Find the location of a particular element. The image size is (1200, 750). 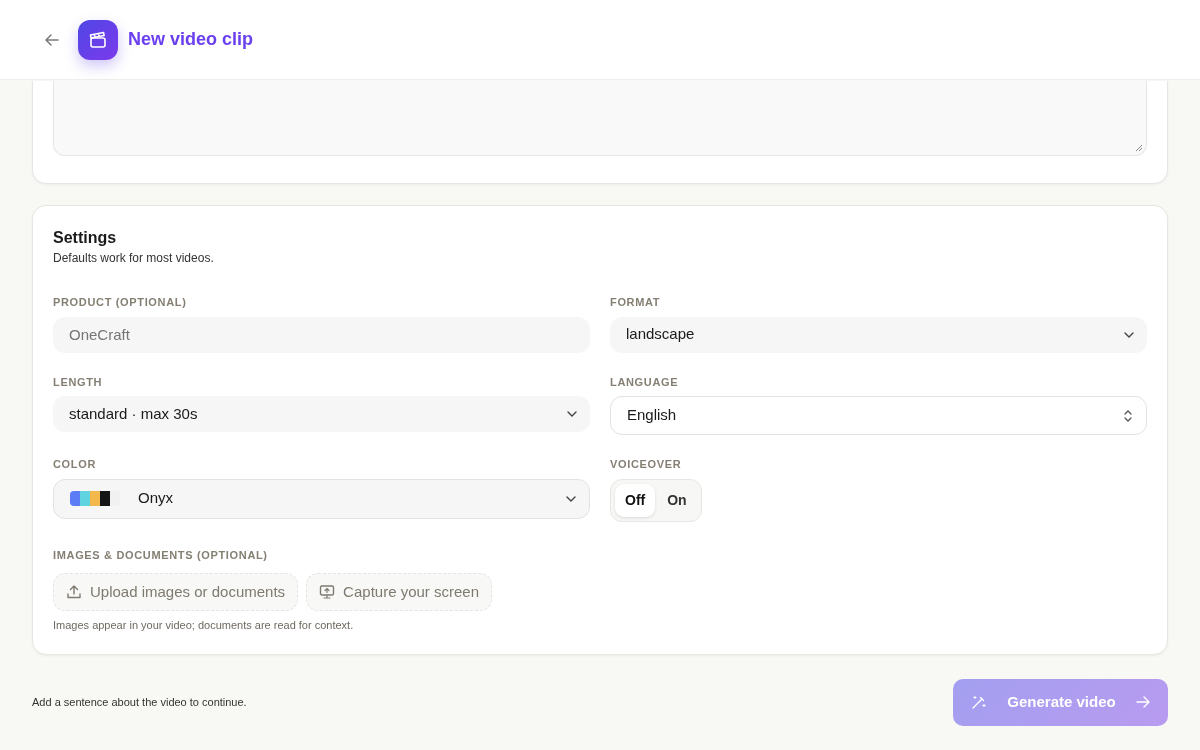

upload-button: Upload images or documents is located at coordinates (176, 592).